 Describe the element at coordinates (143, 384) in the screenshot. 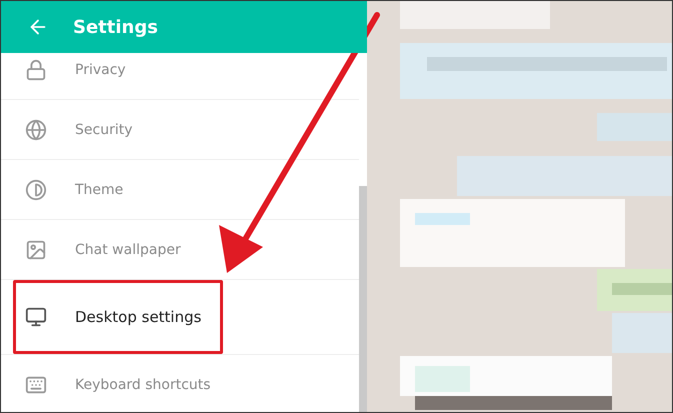

I see `item-label: Keyboard shortcuts` at that location.